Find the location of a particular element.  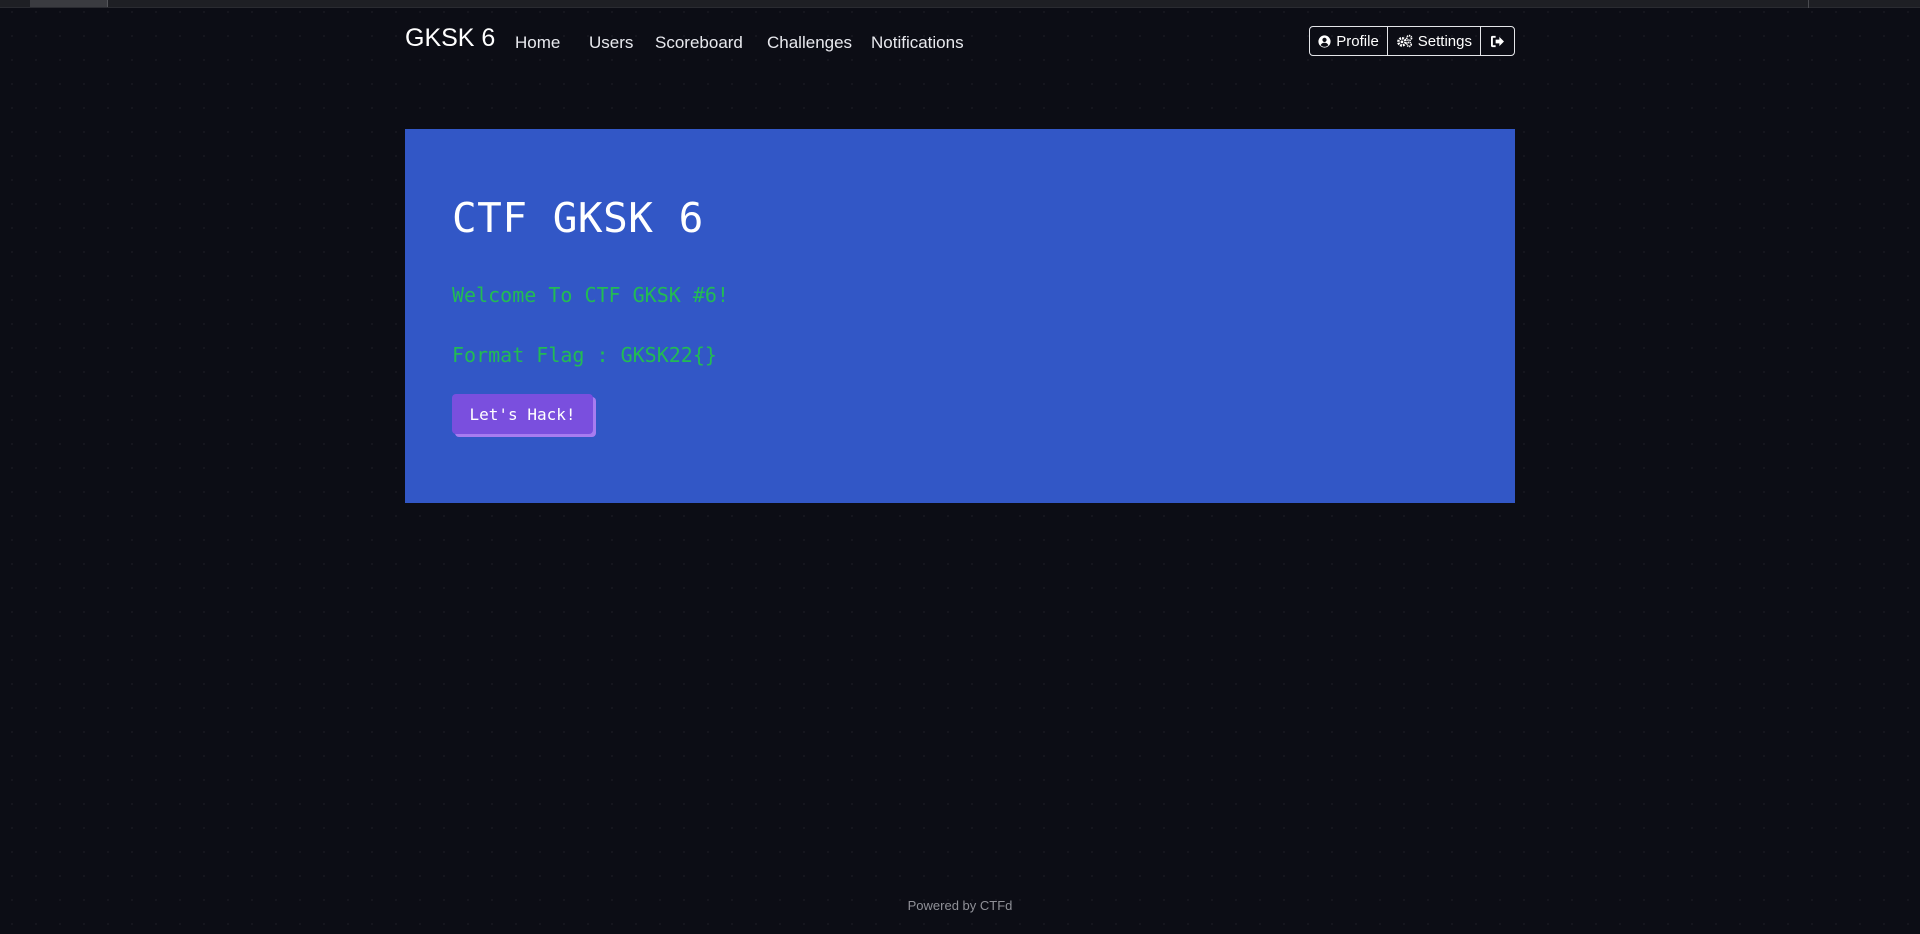

settings-button: Settings is located at coordinates (1434, 41).